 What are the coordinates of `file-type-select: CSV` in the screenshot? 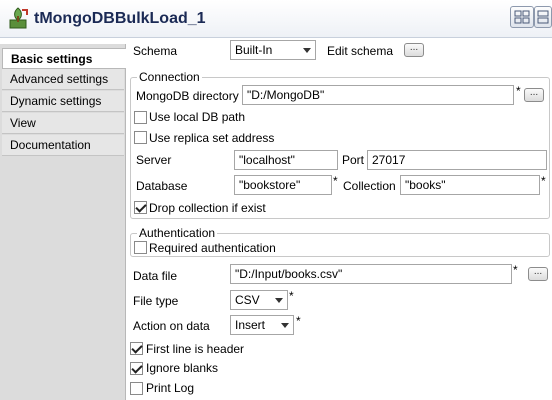 It's located at (259, 300).